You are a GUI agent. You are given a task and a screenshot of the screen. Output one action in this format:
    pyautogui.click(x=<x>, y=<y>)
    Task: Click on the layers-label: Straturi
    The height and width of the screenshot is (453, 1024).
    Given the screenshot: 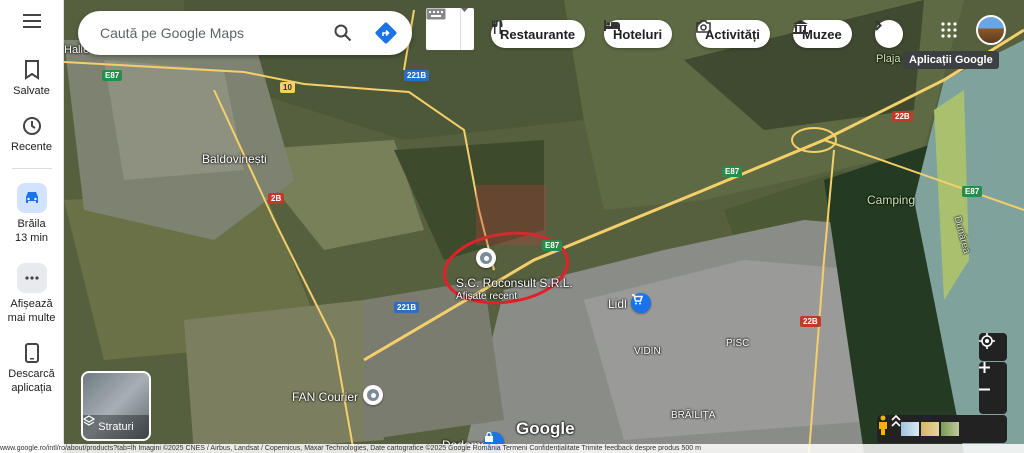 What is the action you would take?
    pyautogui.click(x=116, y=427)
    